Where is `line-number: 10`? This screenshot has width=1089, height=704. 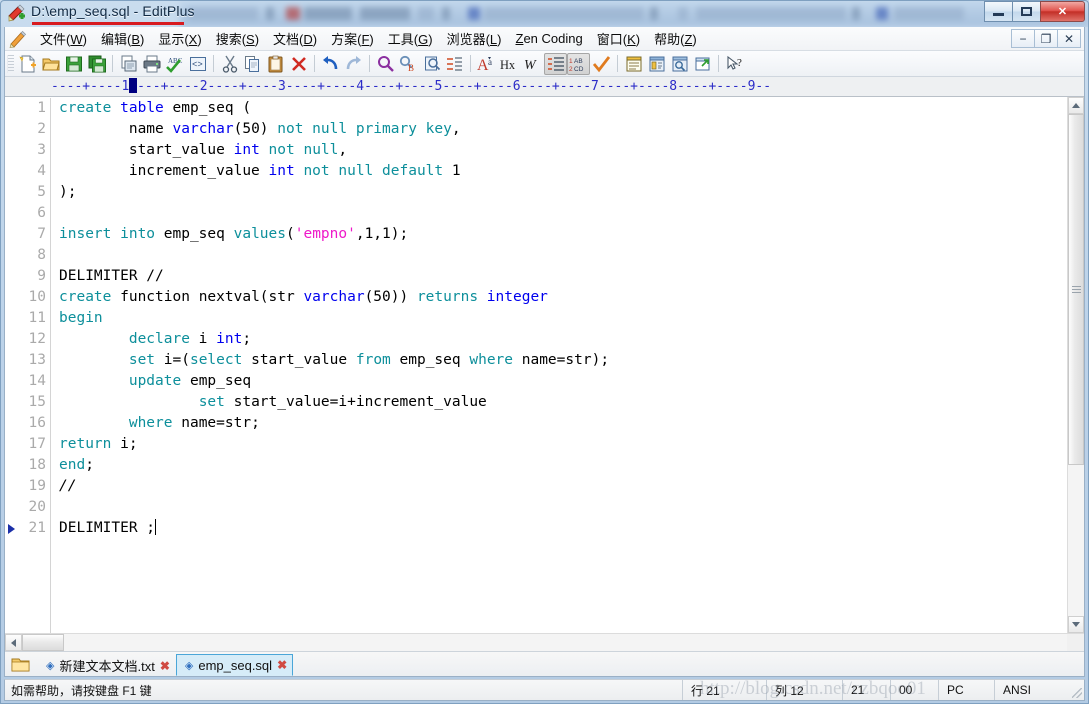
line-number: 10 is located at coordinates (37, 297).